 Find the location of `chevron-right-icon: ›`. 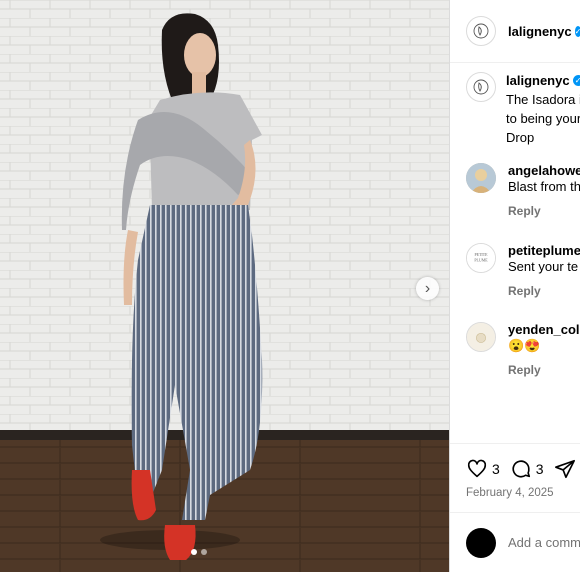

chevron-right-icon: › is located at coordinates (427, 288).